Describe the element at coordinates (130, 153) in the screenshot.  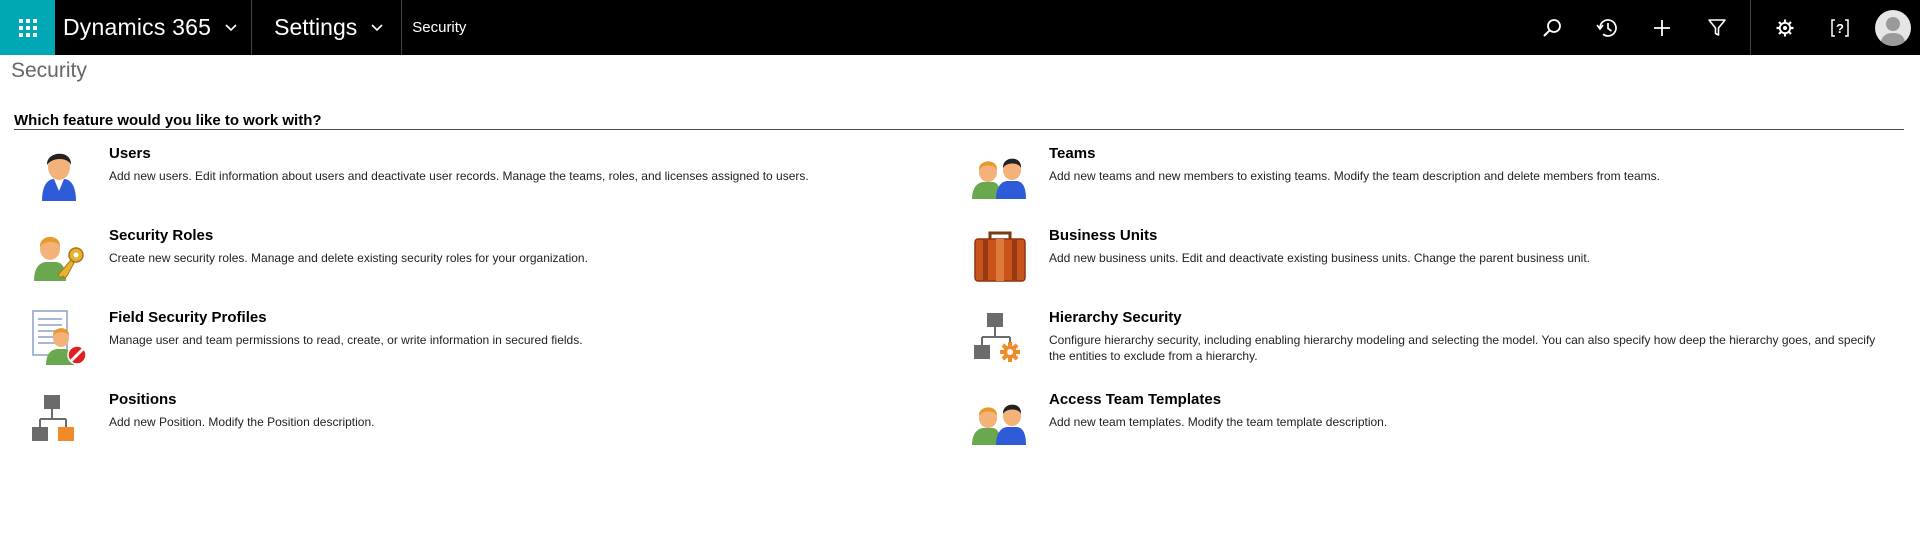
I see `feature-title: Users` at that location.